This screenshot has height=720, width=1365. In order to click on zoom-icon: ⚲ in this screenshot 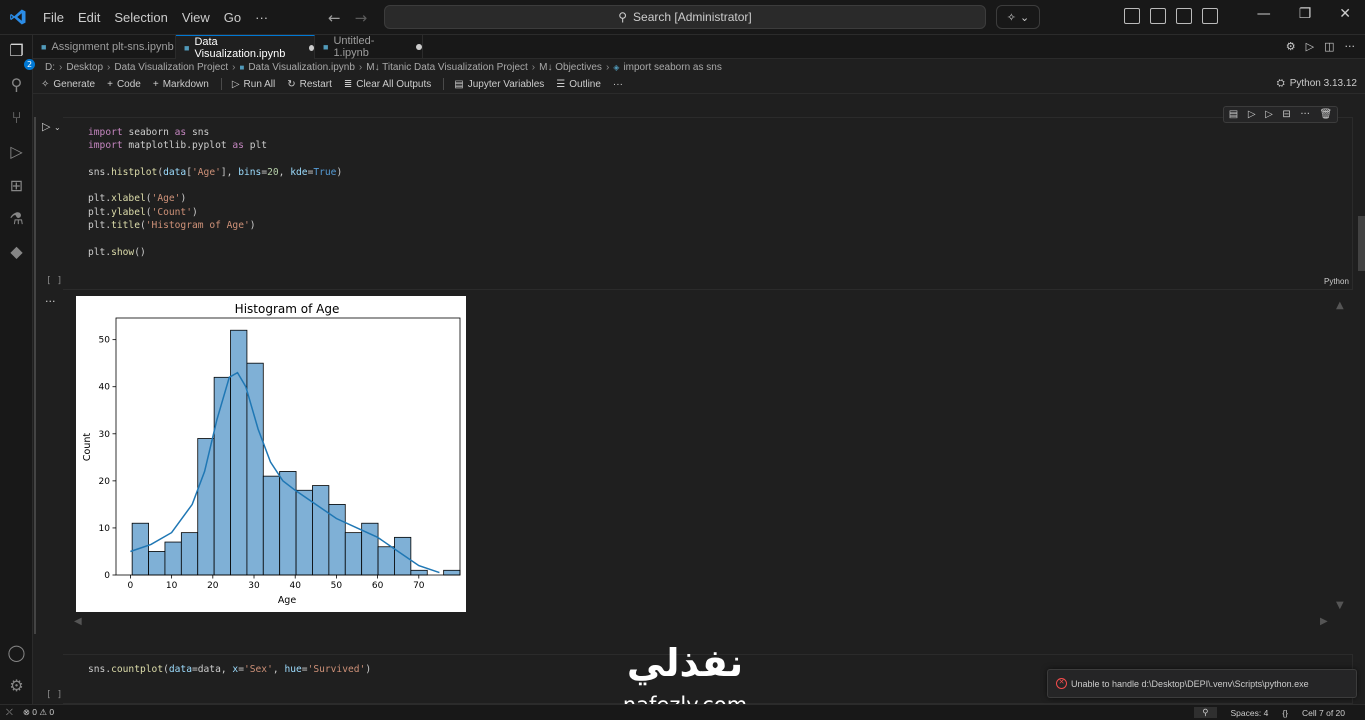, I will do `click(1205, 712)`.